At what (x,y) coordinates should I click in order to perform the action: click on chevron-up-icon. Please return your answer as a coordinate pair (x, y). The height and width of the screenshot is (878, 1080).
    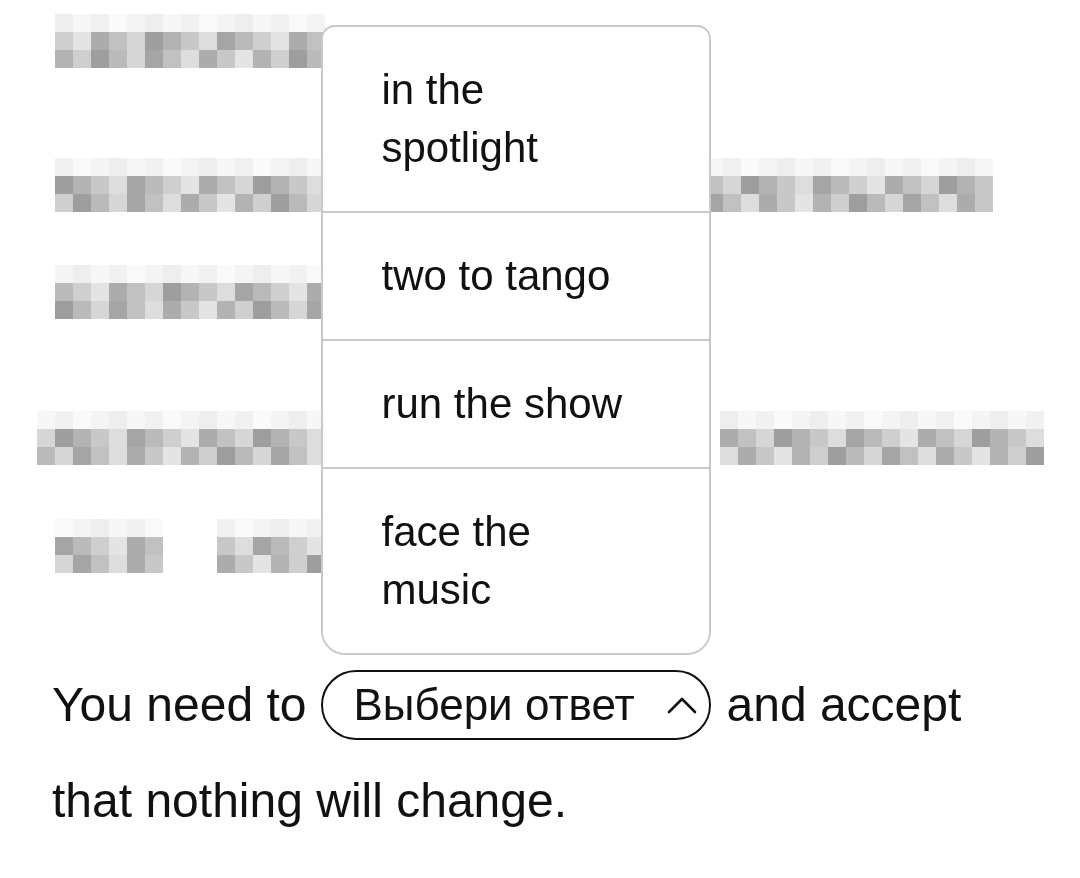
    Looking at the image, I should click on (682, 705).